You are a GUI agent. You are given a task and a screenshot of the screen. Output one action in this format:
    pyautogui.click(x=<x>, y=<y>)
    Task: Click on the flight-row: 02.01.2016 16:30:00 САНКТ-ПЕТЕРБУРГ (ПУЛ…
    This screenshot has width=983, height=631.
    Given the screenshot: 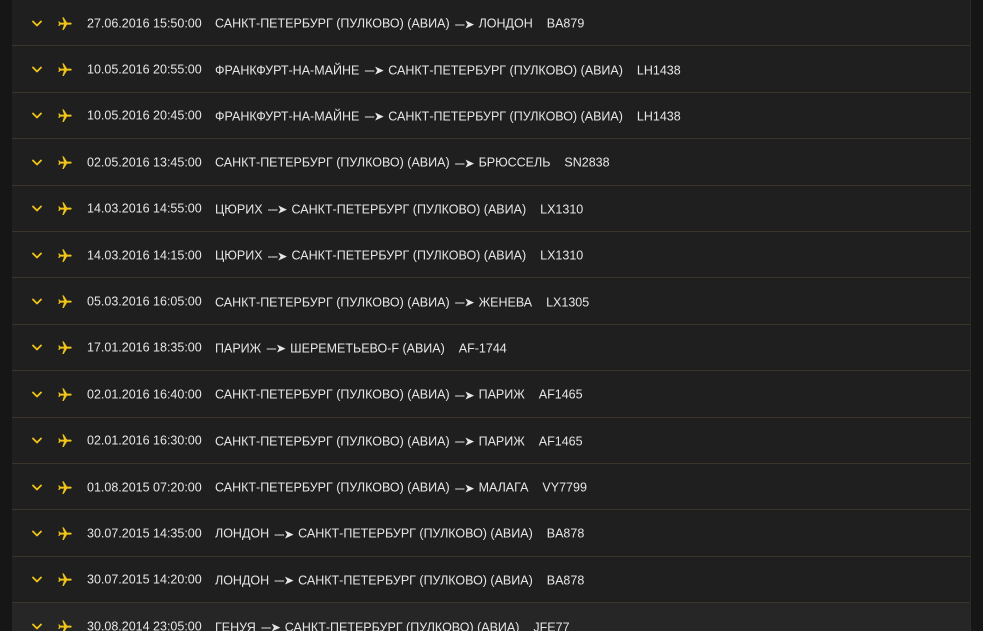 What is the action you would take?
    pyautogui.click(x=491, y=441)
    